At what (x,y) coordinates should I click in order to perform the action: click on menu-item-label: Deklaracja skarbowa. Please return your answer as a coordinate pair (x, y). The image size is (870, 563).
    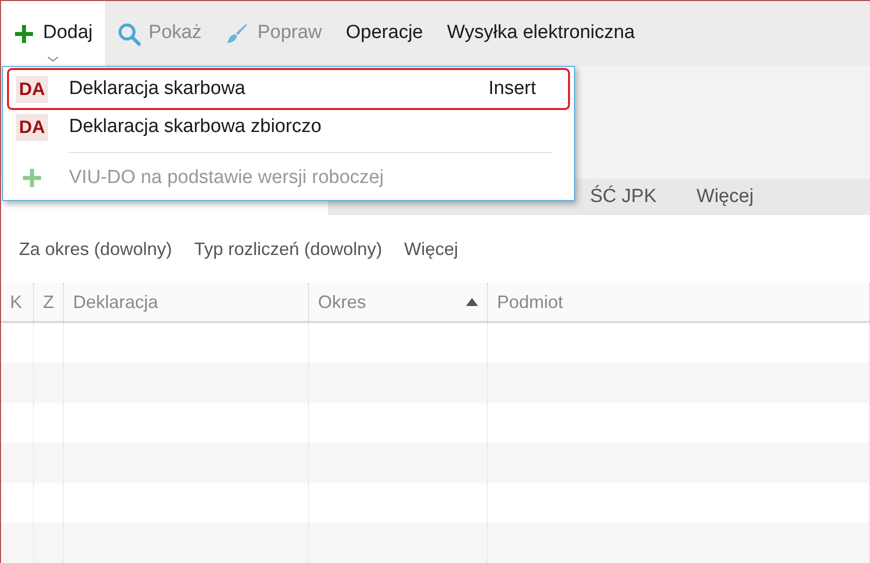
    Looking at the image, I should click on (157, 88).